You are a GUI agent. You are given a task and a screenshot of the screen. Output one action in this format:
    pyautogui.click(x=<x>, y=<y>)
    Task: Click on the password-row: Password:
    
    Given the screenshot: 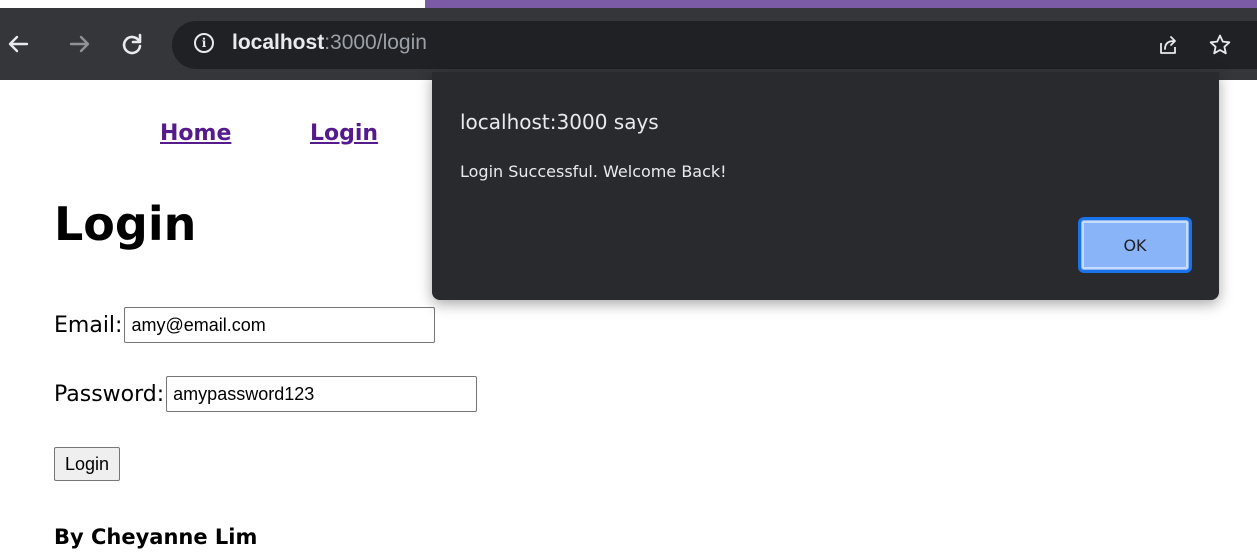 What is the action you would take?
    pyautogui.click(x=266, y=394)
    